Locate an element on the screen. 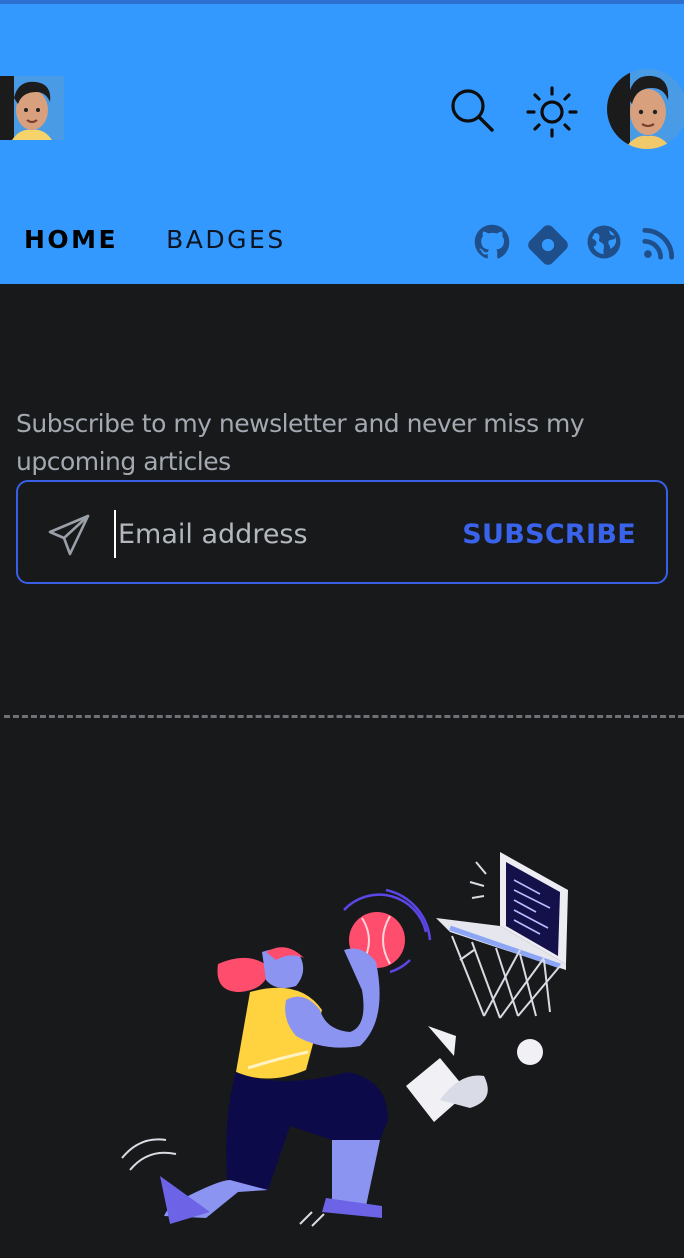 The width and height of the screenshot is (684, 1258). player-figure is located at coordinates (254, 1087).